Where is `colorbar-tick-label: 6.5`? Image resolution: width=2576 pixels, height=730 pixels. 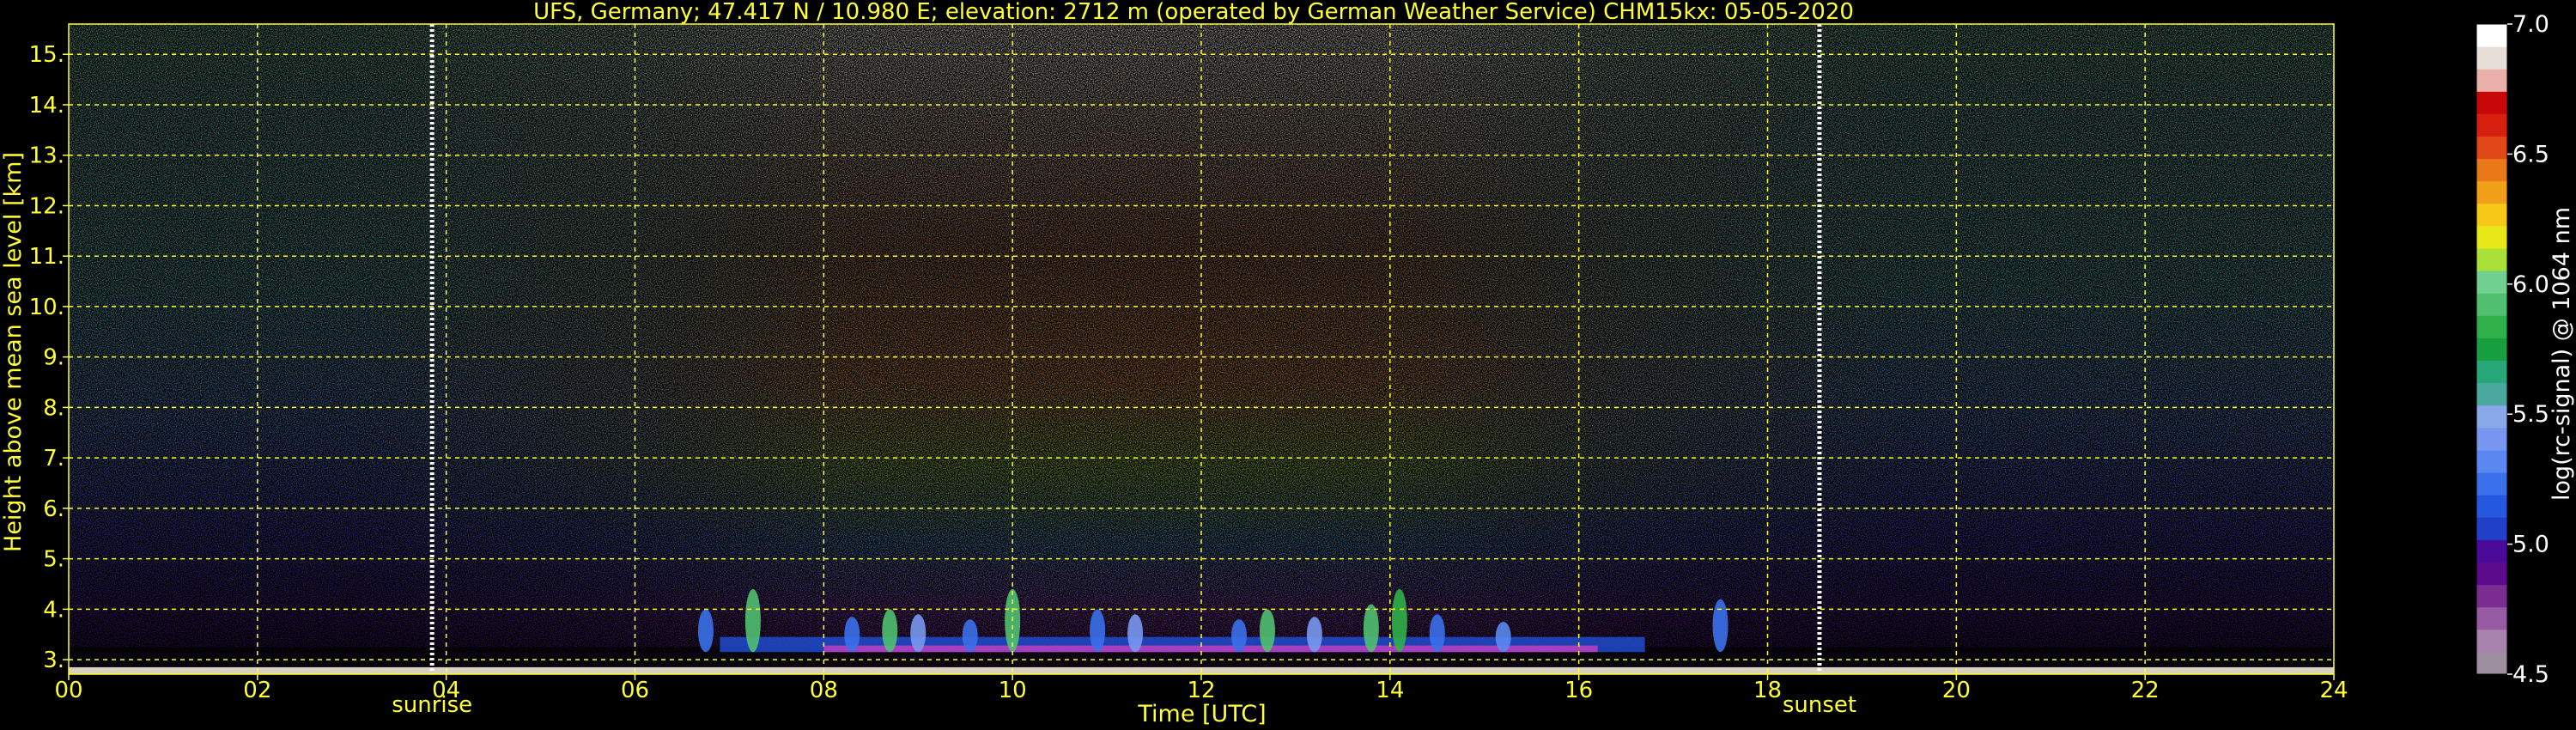
colorbar-tick-label: 6.5 is located at coordinates (2530, 154).